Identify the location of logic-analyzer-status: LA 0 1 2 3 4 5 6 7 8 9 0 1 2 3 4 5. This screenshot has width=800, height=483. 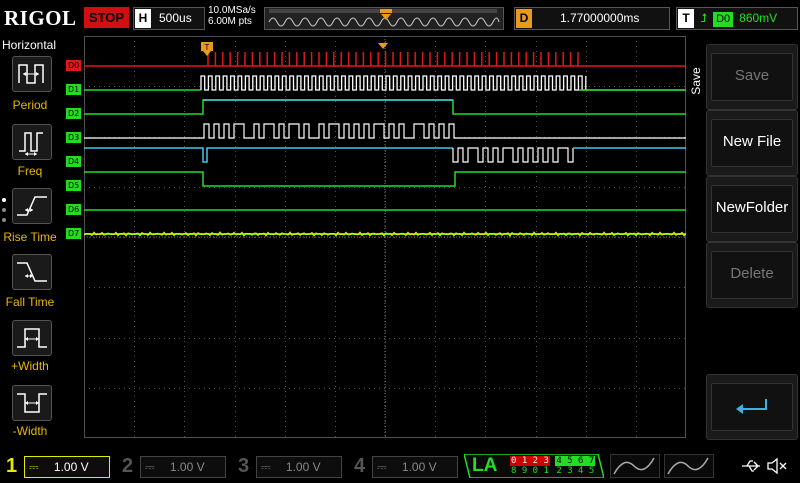
(534, 466).